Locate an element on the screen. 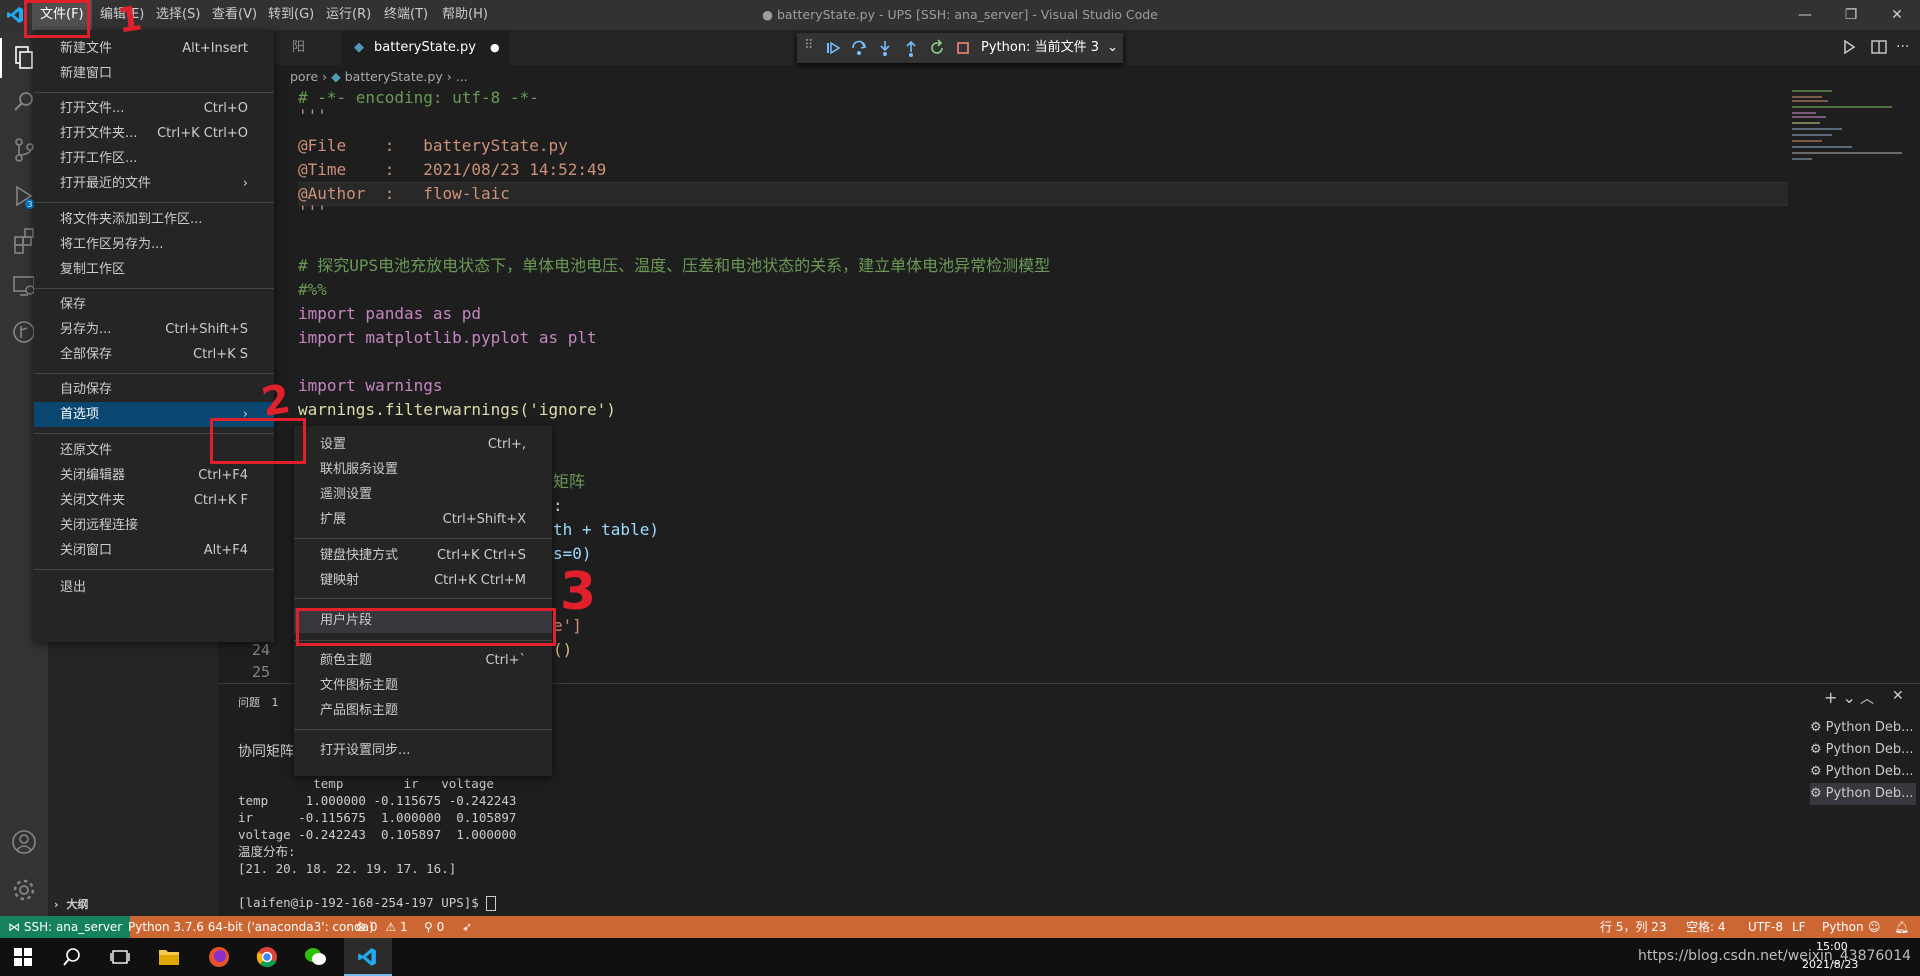 Image resolution: width=1920 pixels, height=976 pixels. annotation-box-user-snippets is located at coordinates (426, 627).